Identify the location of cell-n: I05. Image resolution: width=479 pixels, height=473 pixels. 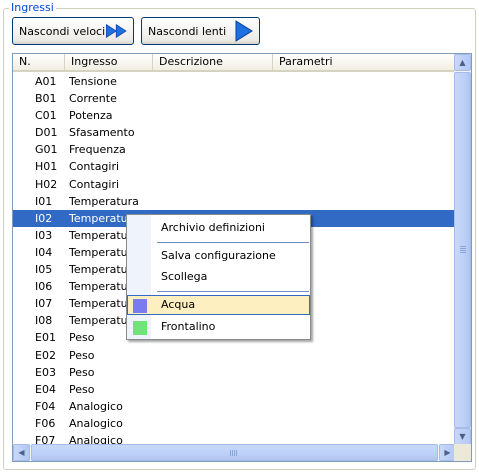
(44, 270).